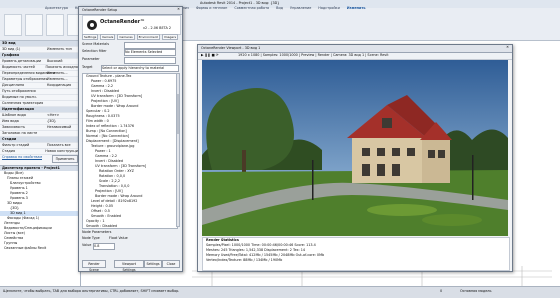  I want to click on ribbon-tool-properties, so click(34, 25).